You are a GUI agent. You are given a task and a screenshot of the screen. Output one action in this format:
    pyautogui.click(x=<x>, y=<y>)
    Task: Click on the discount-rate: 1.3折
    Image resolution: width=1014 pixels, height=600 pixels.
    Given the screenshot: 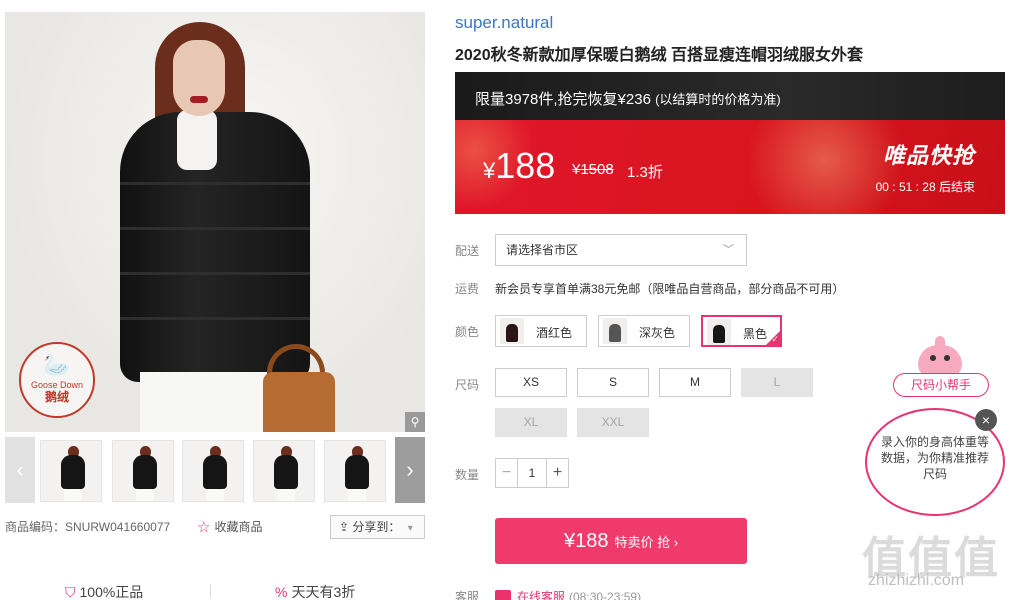 What is the action you would take?
    pyautogui.click(x=645, y=172)
    